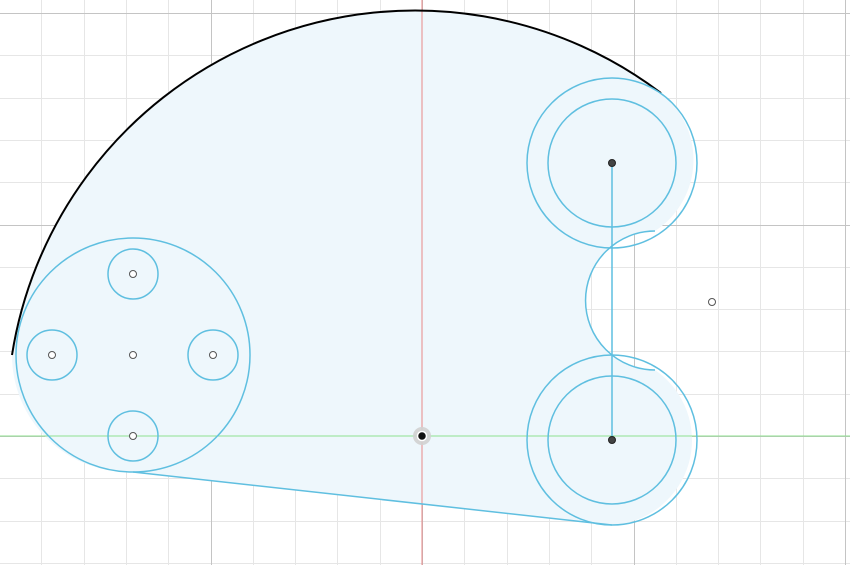 The width and height of the screenshot is (850, 565). Describe the element at coordinates (213, 355) in the screenshot. I see `bolt-hole-right-center-point` at that location.